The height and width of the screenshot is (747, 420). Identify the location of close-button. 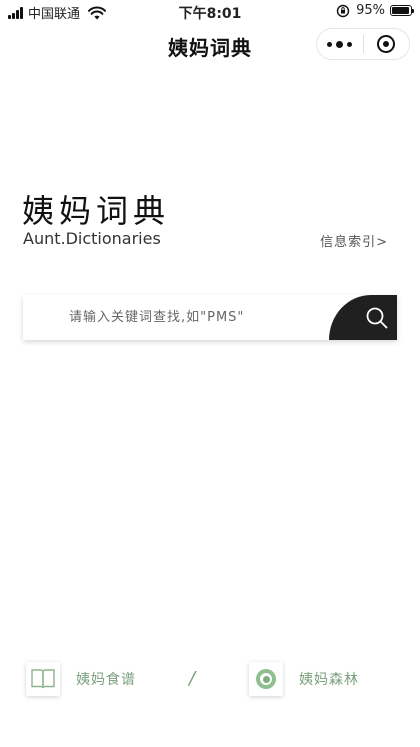
(387, 44).